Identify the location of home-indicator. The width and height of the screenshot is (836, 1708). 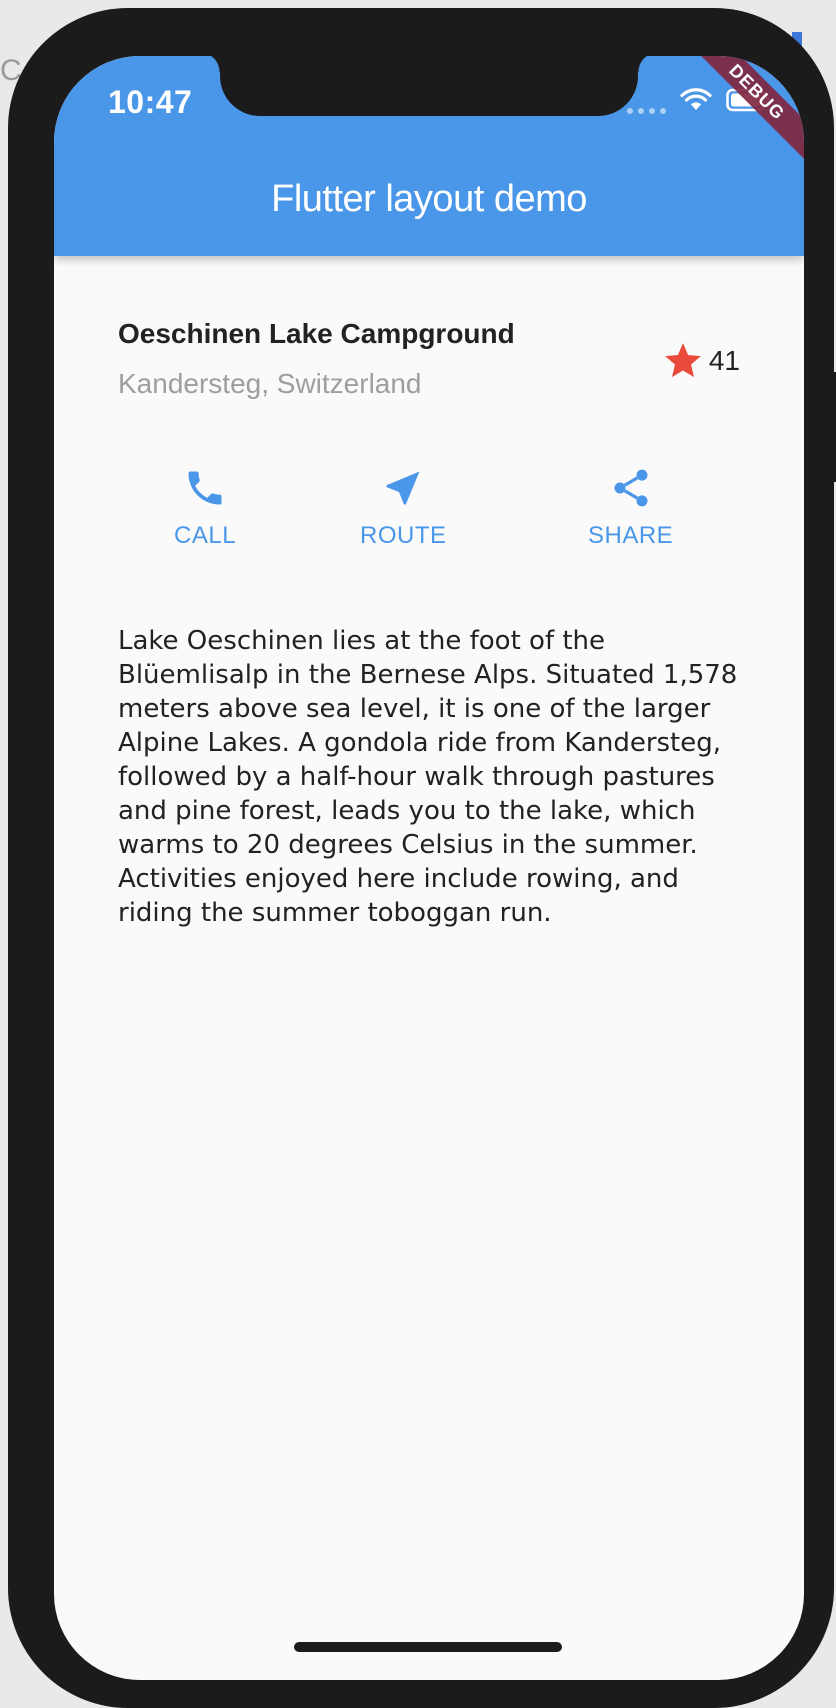
(428, 1647).